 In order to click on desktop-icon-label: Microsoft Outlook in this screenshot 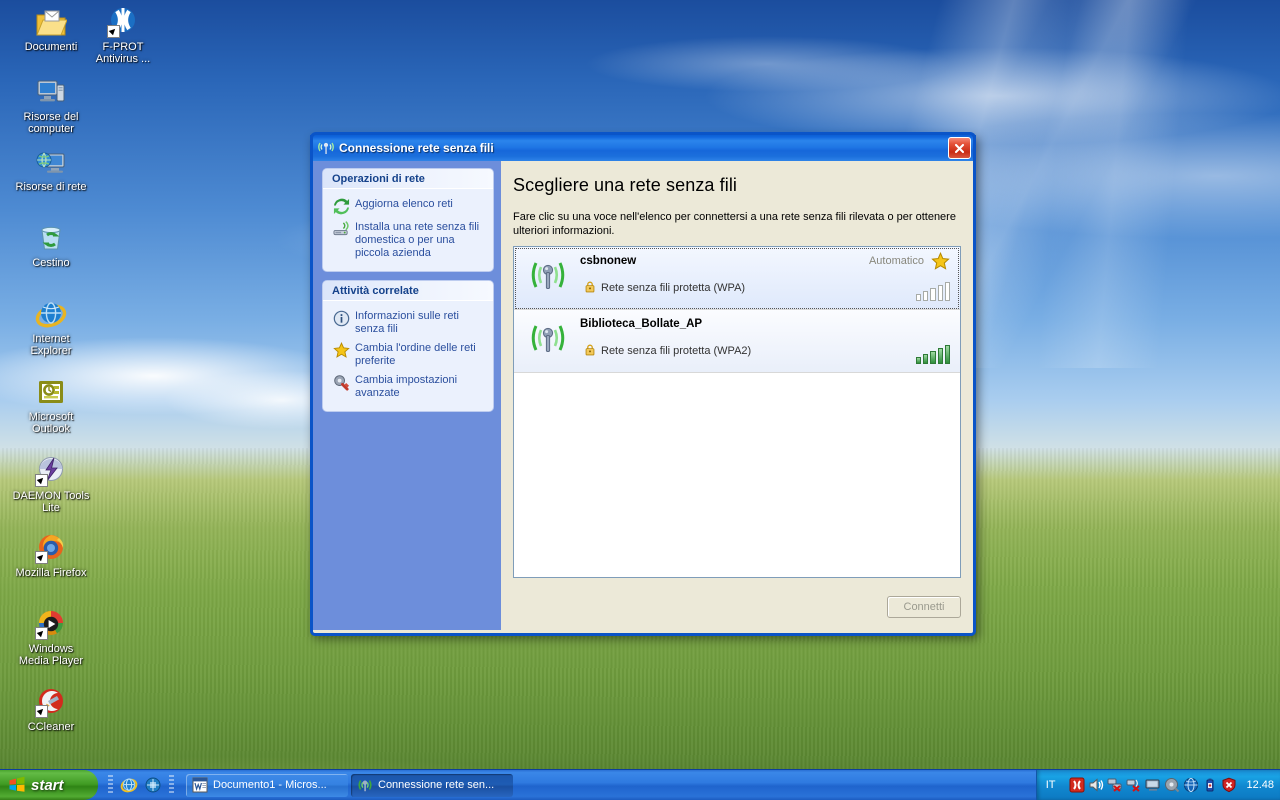, I will do `click(51, 423)`.